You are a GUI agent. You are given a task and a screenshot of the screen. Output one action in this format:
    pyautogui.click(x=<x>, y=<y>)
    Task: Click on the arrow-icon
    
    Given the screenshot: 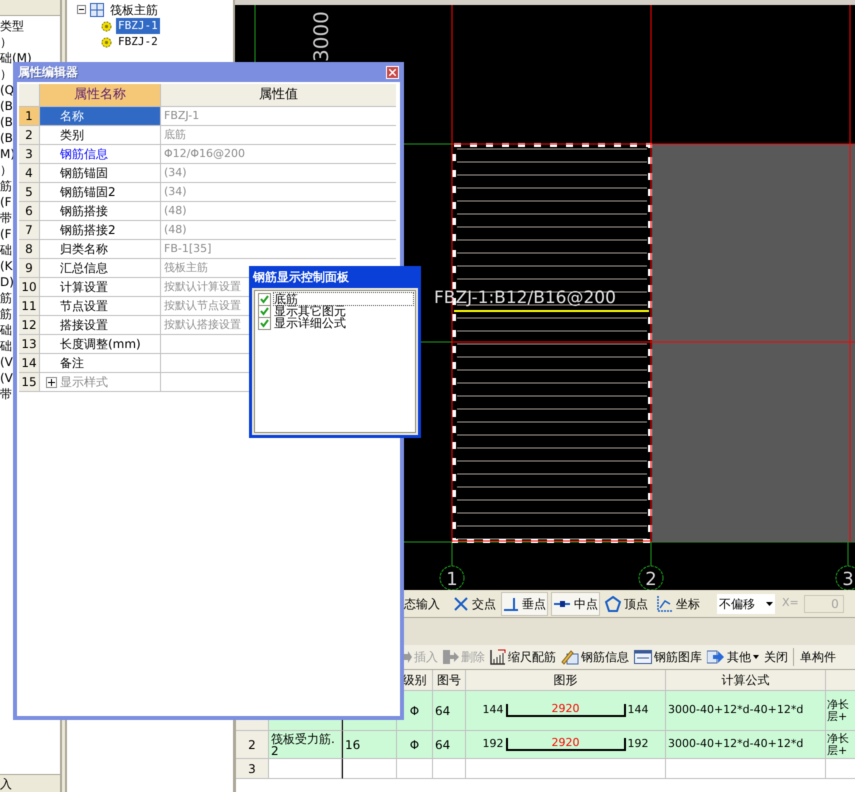 What is the action you would take?
    pyautogui.click(x=451, y=657)
    